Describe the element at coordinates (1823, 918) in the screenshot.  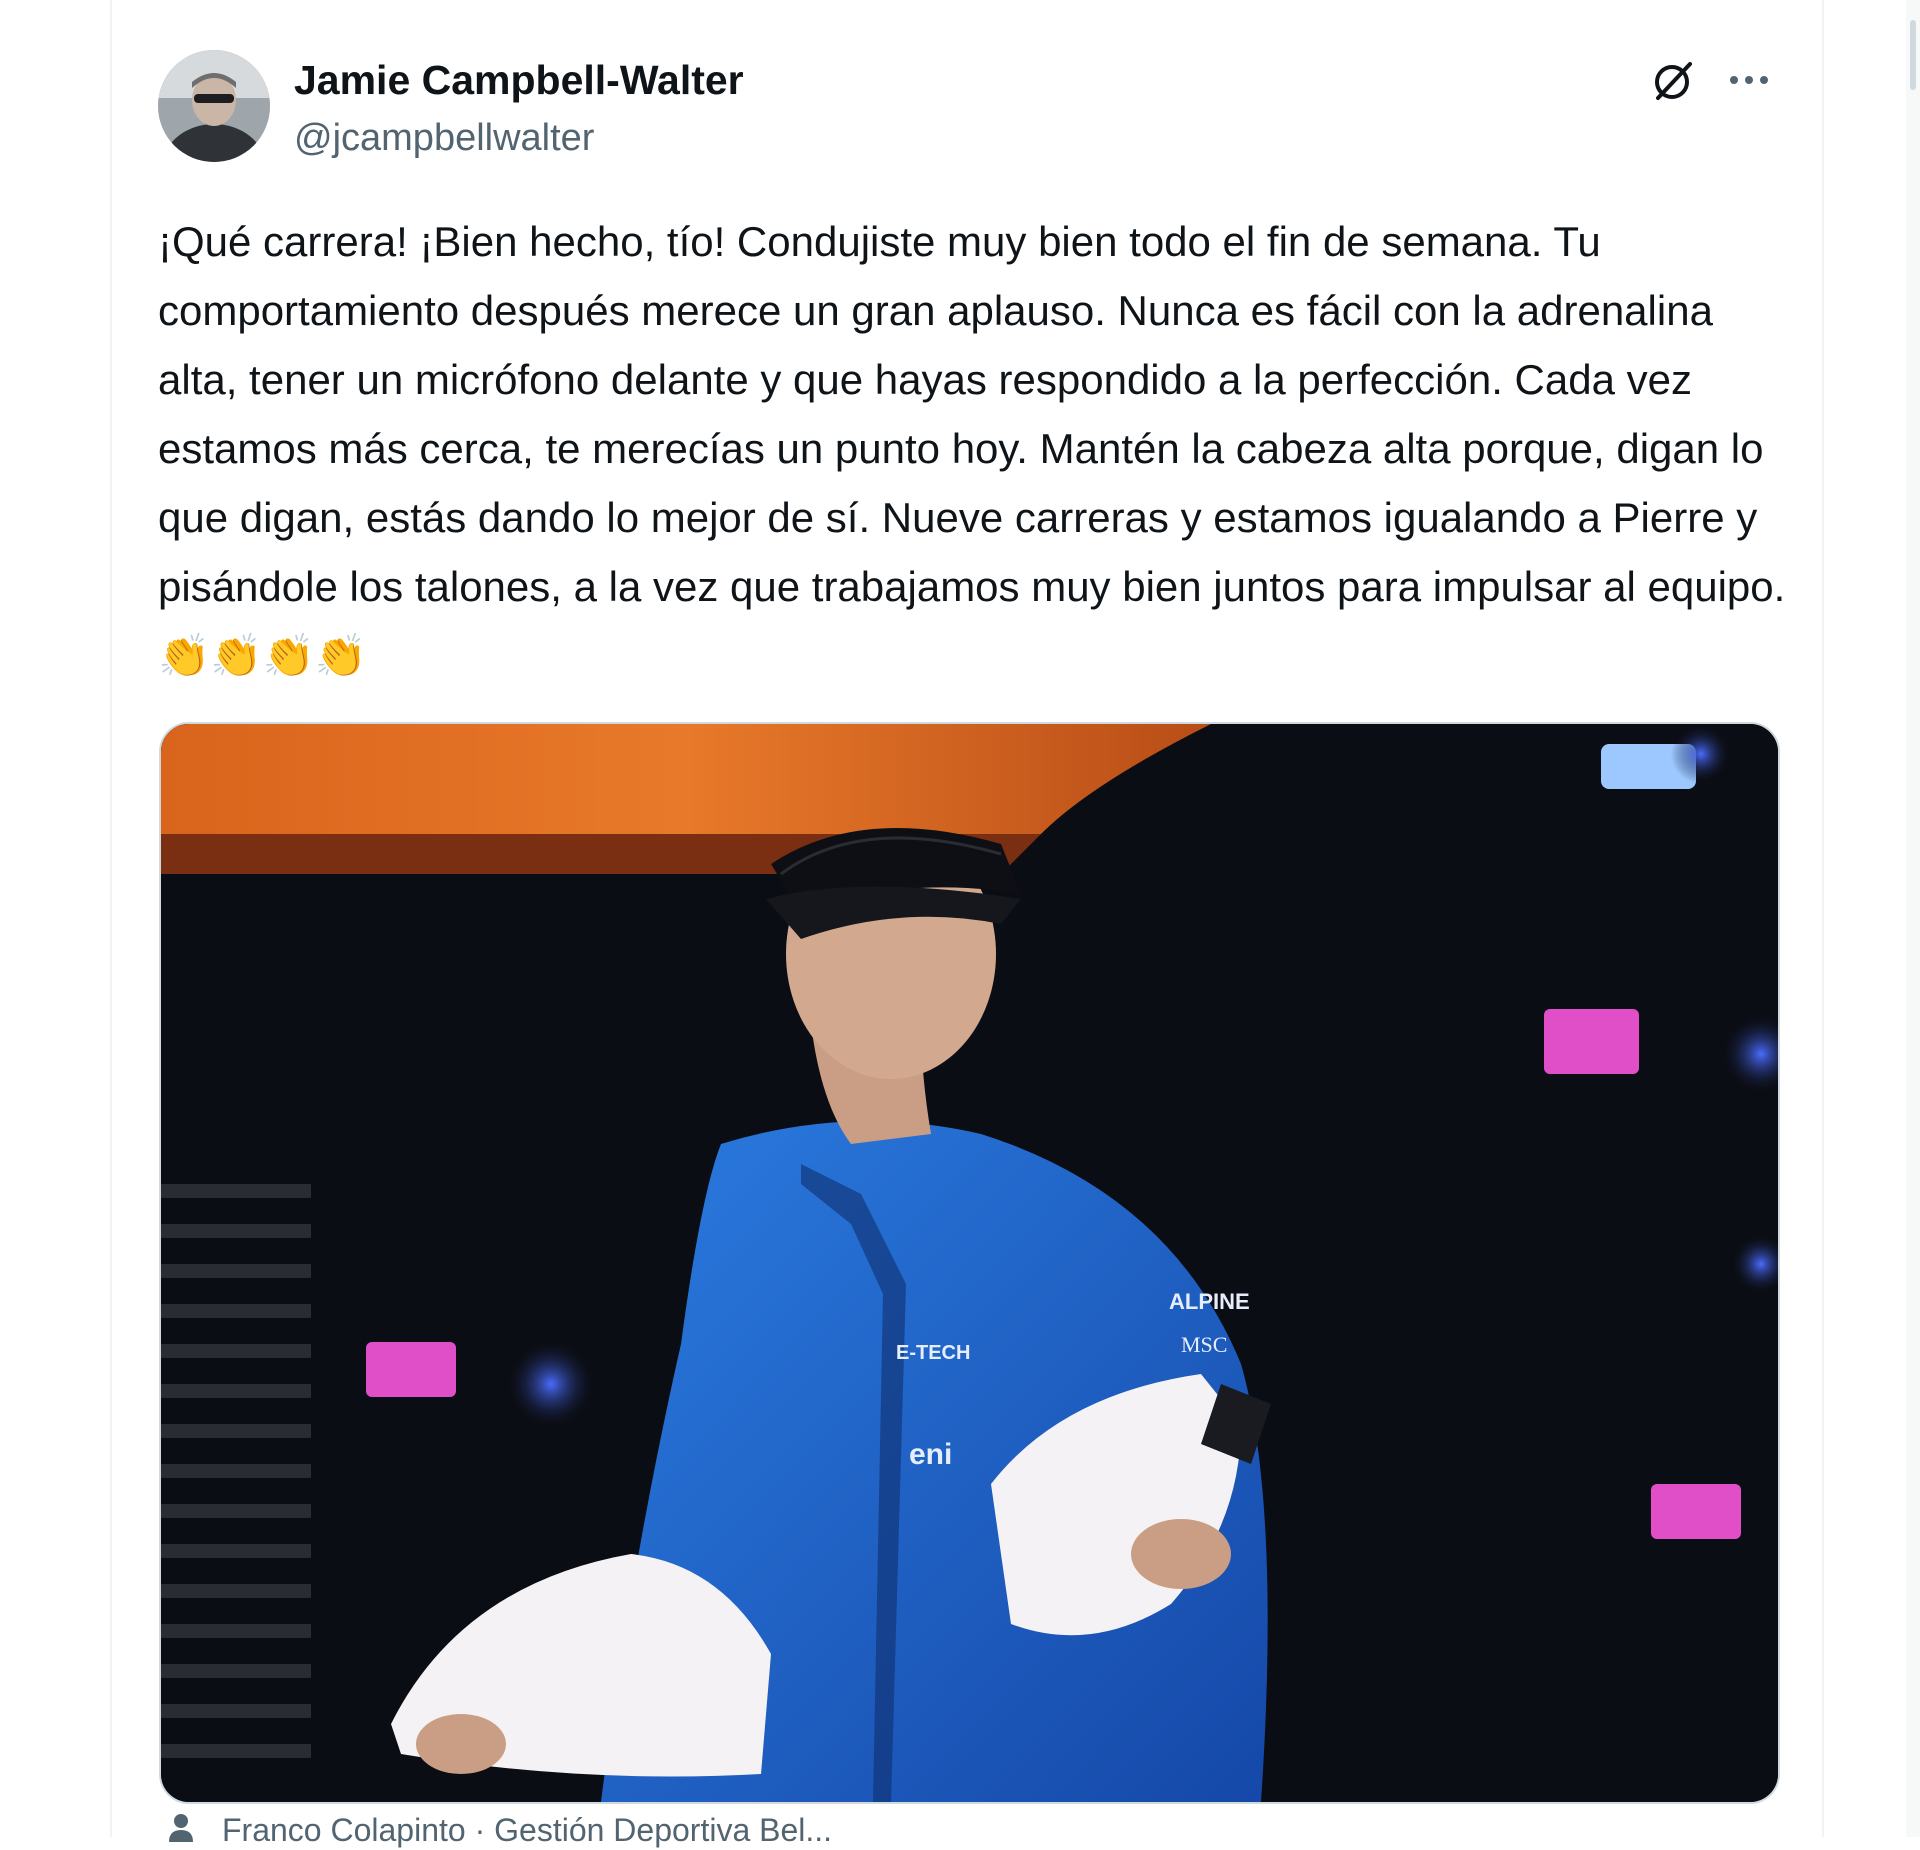
I see `timeline-right-border` at that location.